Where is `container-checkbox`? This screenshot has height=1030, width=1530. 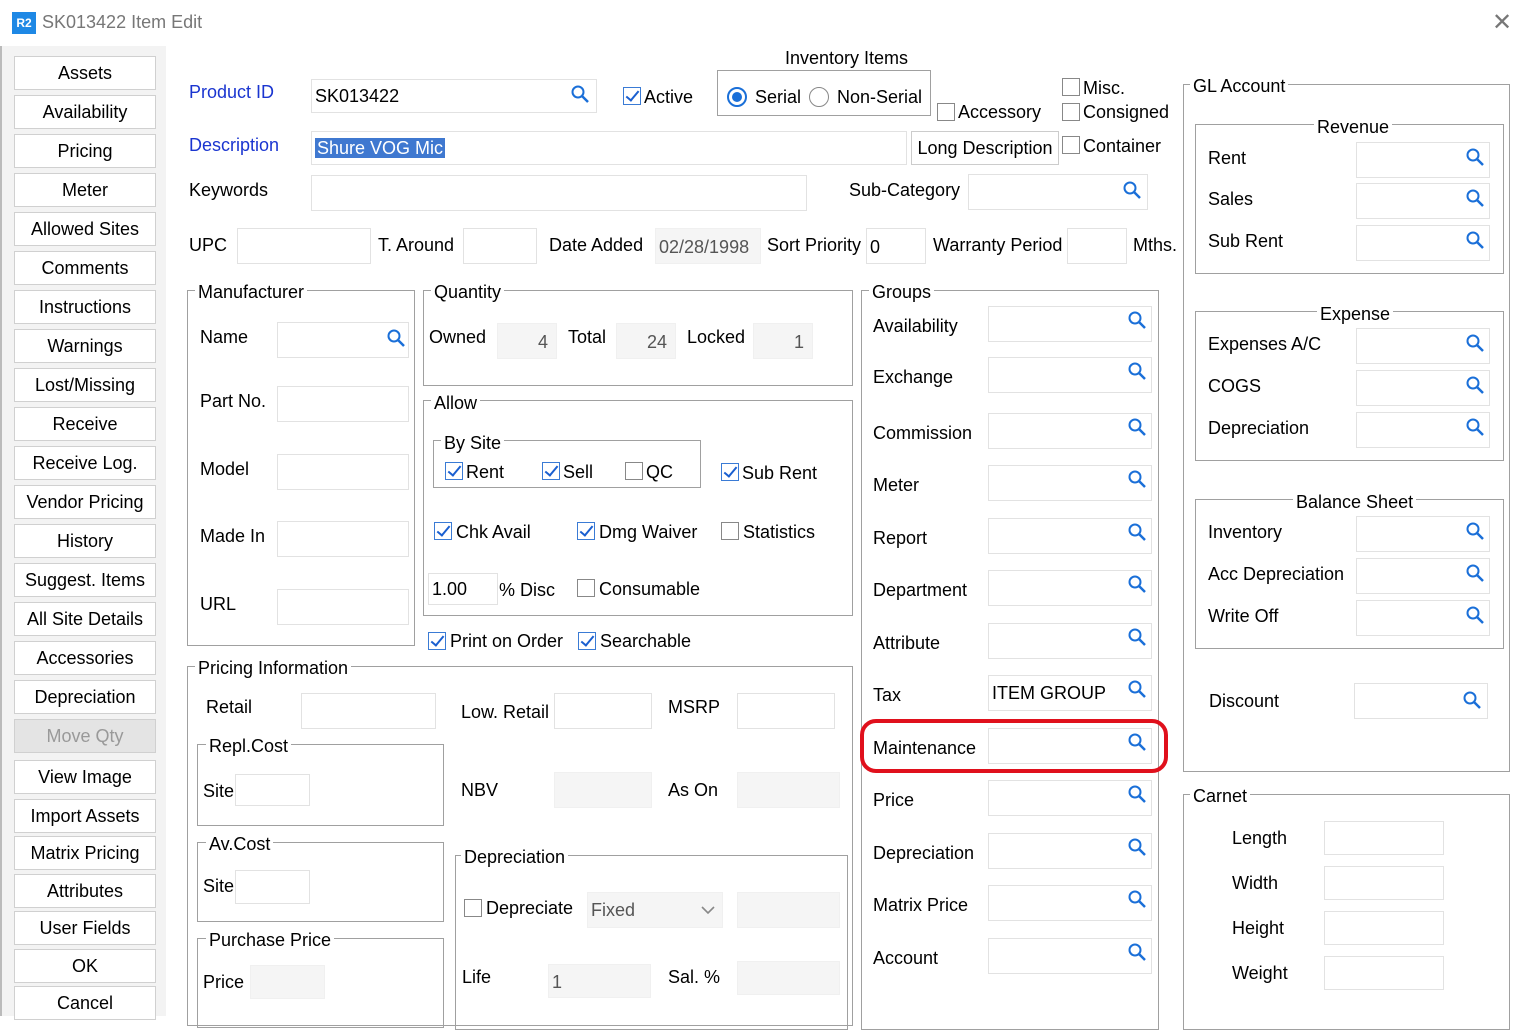 container-checkbox is located at coordinates (1071, 145).